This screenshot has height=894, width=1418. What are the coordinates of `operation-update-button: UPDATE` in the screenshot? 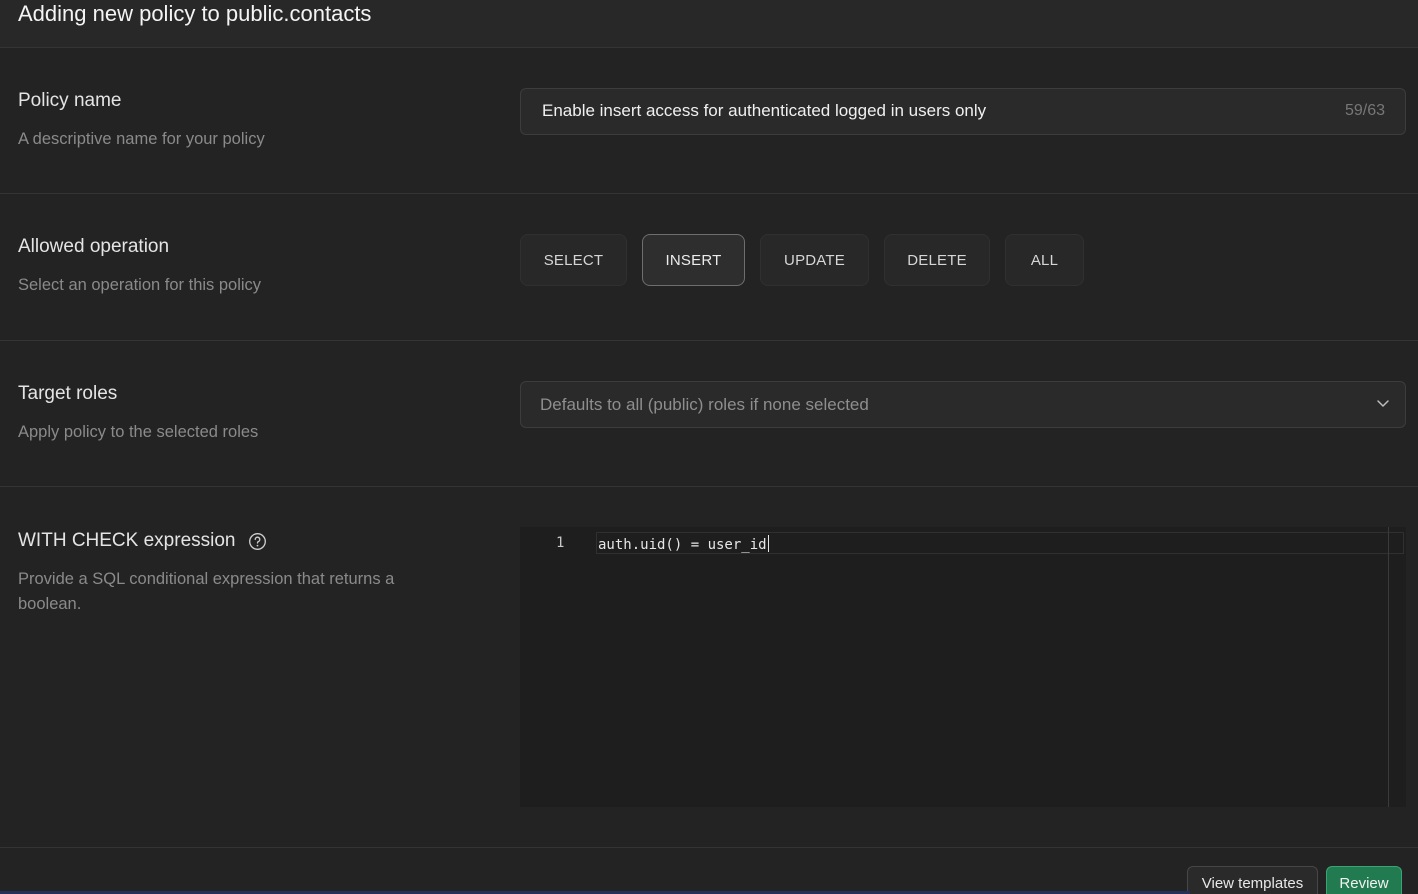 It's located at (814, 260).